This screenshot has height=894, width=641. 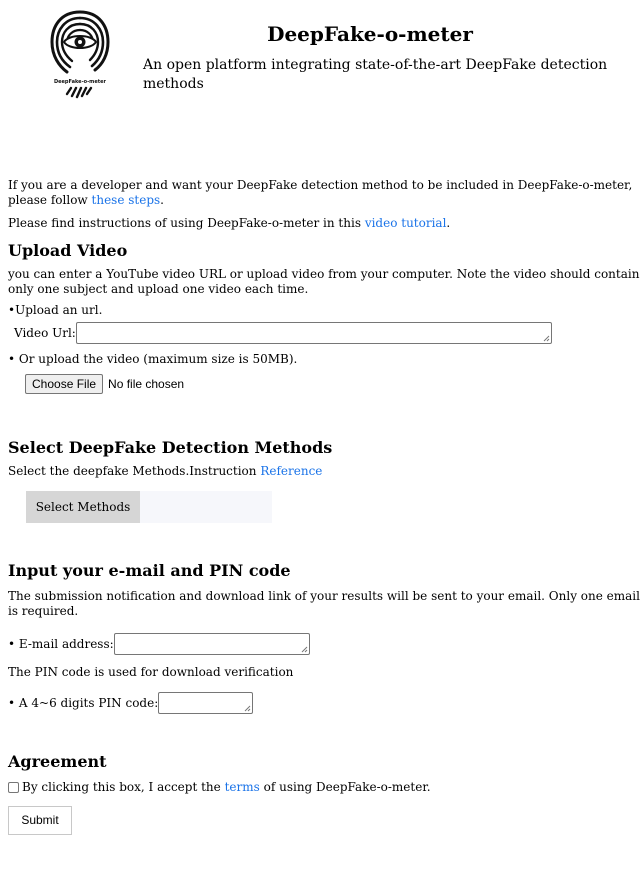 I want to click on agreement-text: By clicking this box, I accept the, so click(x=121, y=787).